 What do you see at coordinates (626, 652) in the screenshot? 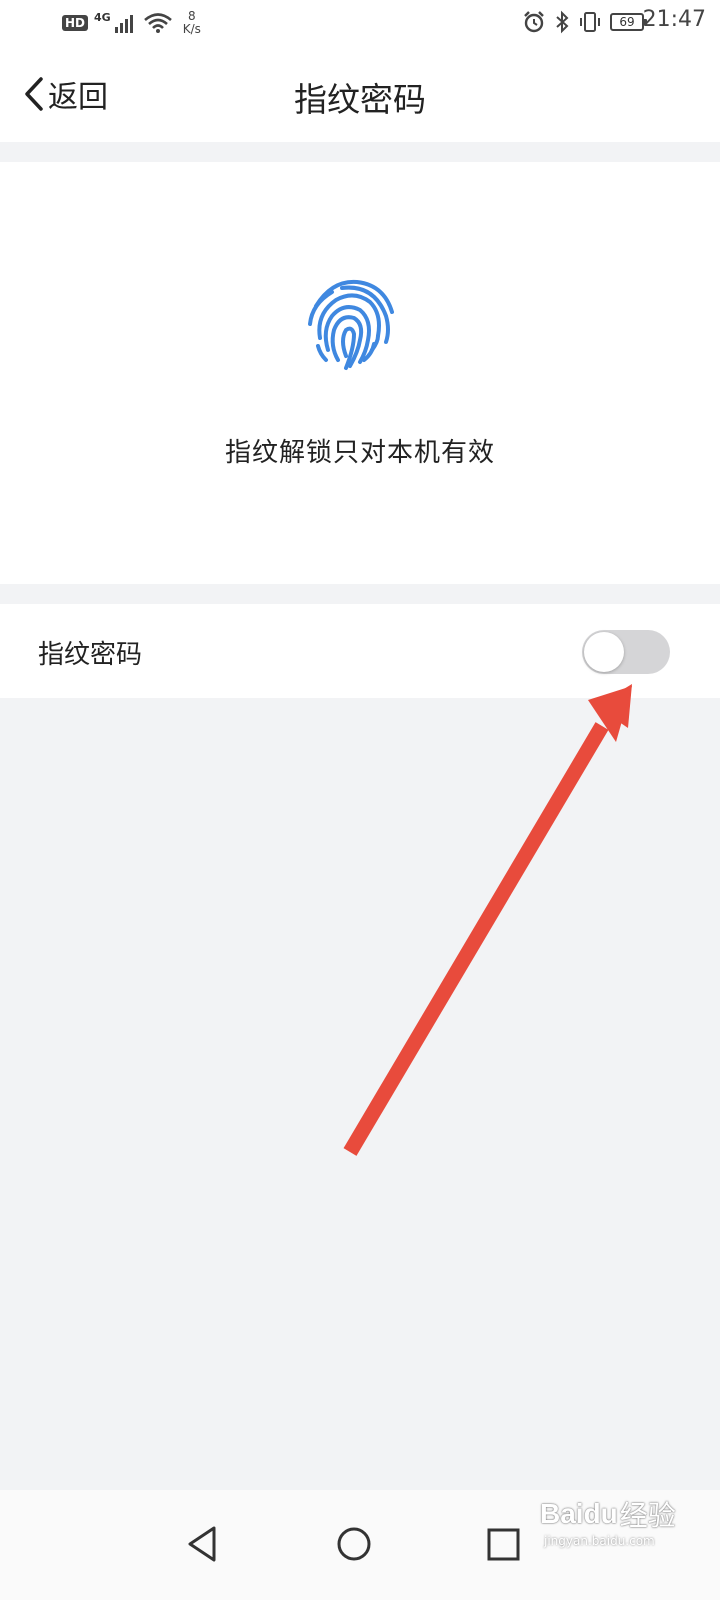
I see `fingerprint-toggle` at bounding box center [626, 652].